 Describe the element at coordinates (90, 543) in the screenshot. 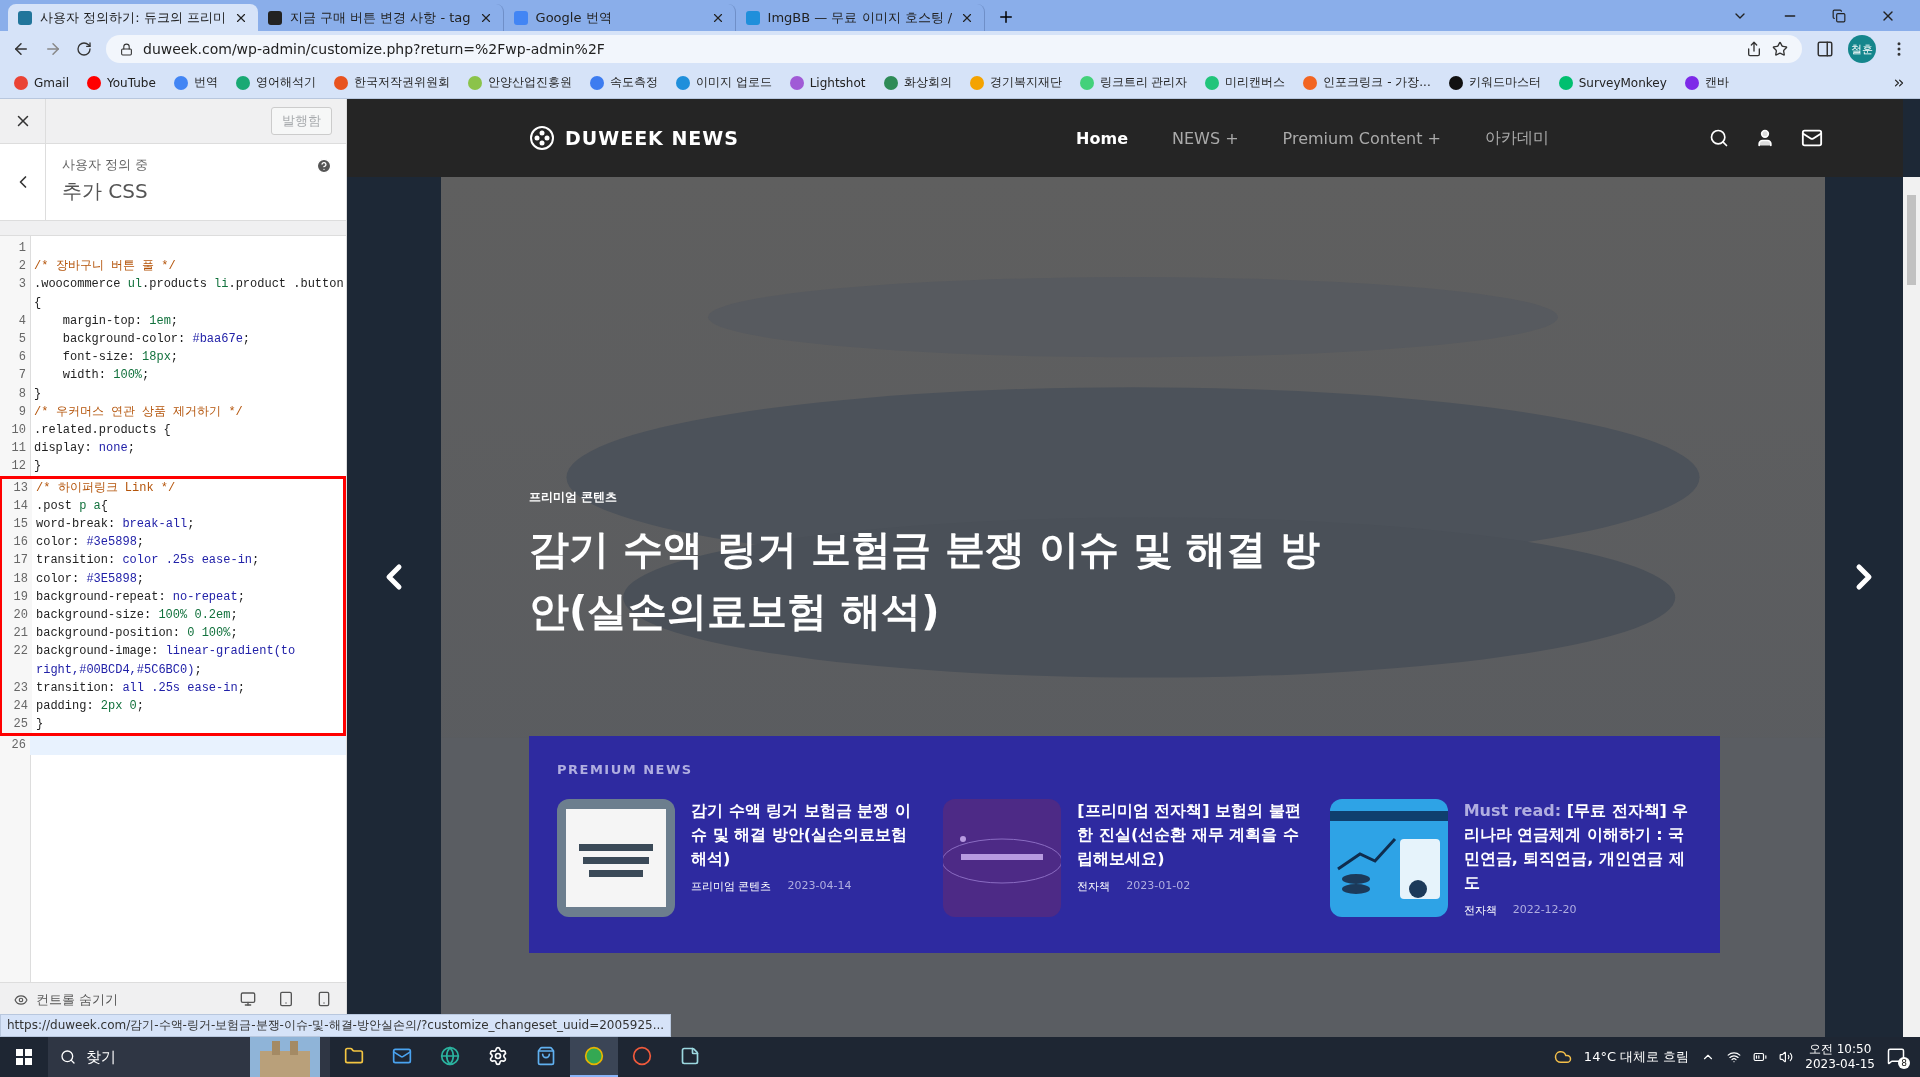

I see `code-text: color: #3e5898;` at that location.